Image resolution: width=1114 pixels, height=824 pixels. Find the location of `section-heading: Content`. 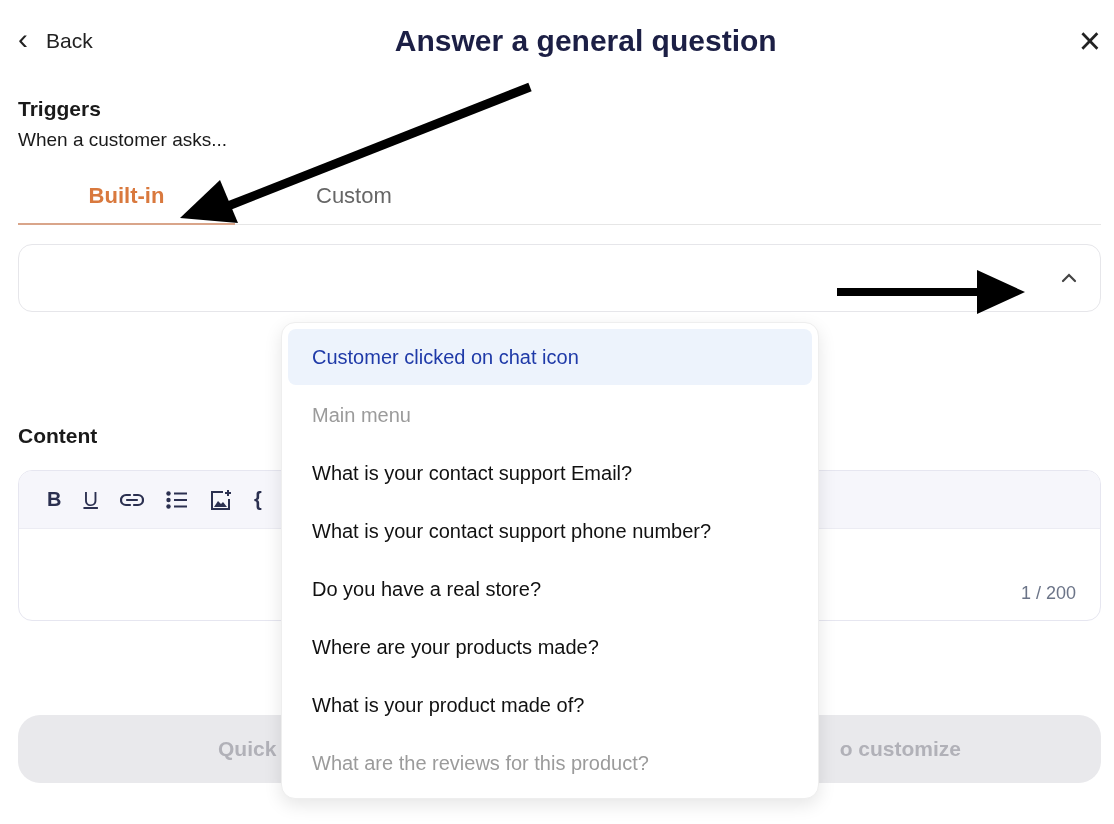

section-heading: Content is located at coordinates (58, 436).